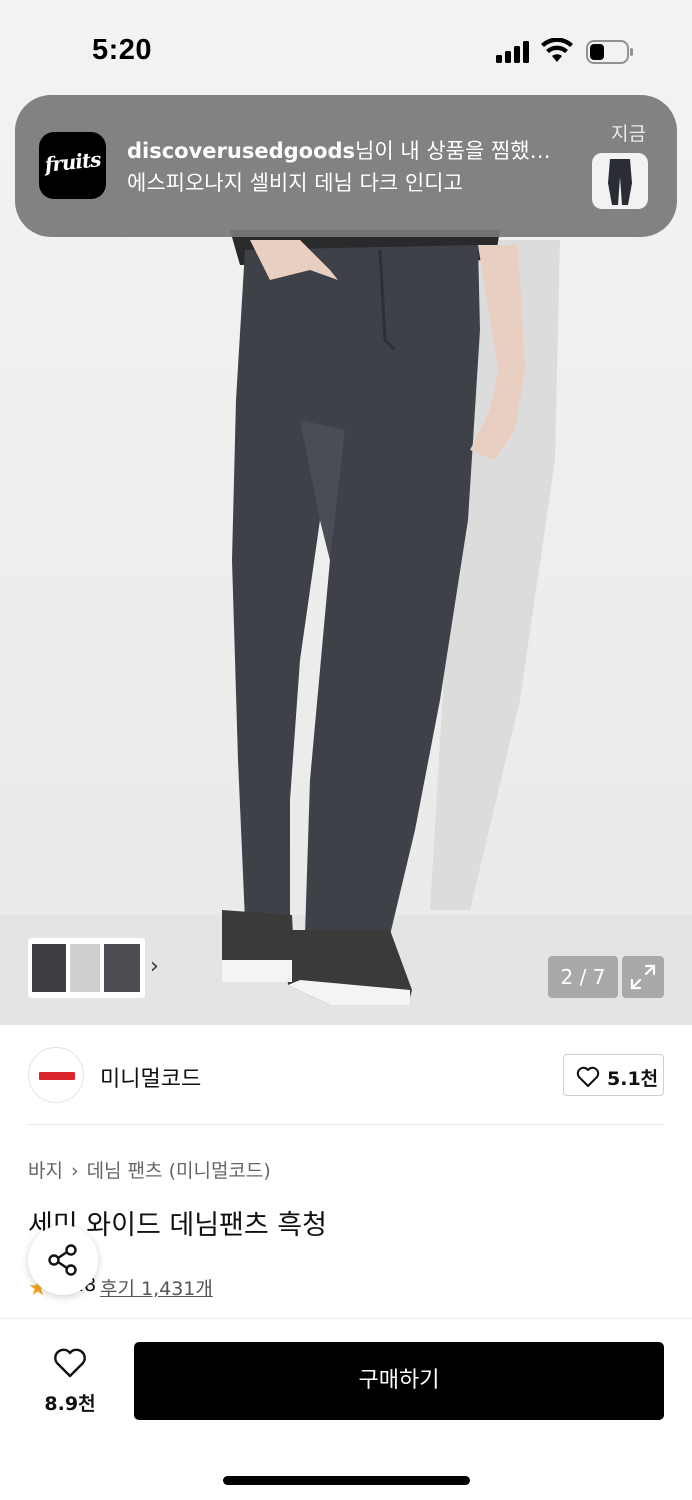  What do you see at coordinates (241, 151) in the screenshot?
I see `notification-username: discoverusedgoods` at bounding box center [241, 151].